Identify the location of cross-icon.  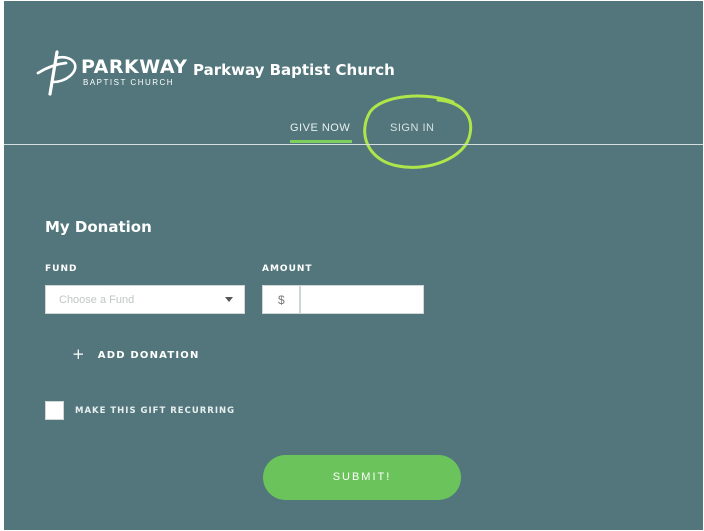
(56, 73).